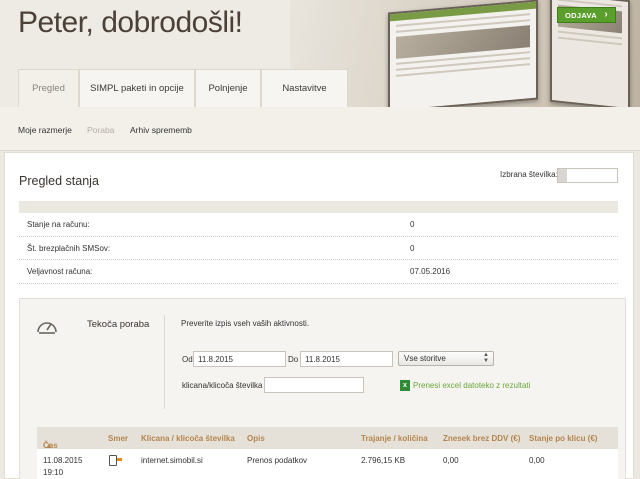  Describe the element at coordinates (394, 438) in the screenshot. I see `column-duration: Trajanje / količina` at that location.